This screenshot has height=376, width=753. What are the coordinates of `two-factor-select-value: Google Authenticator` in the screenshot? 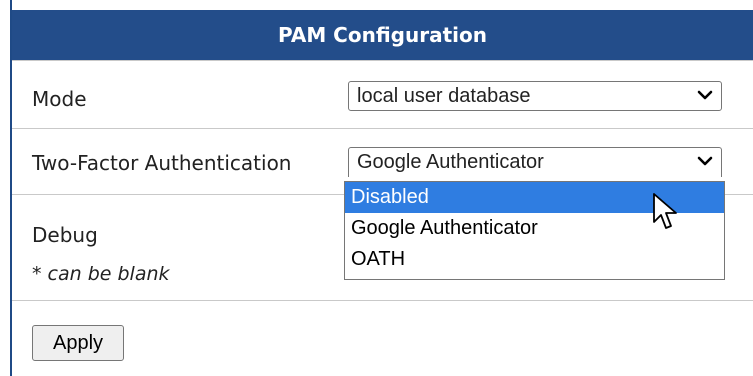 It's located at (450, 162).